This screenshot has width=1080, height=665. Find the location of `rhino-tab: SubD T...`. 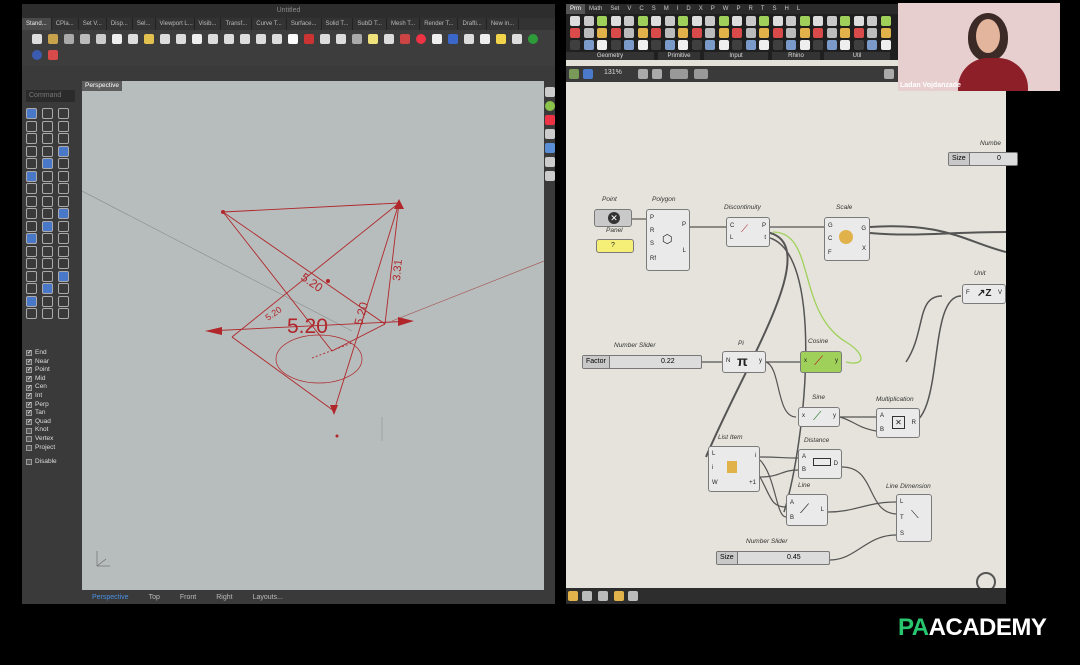

rhino-tab: SubD T... is located at coordinates (370, 24).